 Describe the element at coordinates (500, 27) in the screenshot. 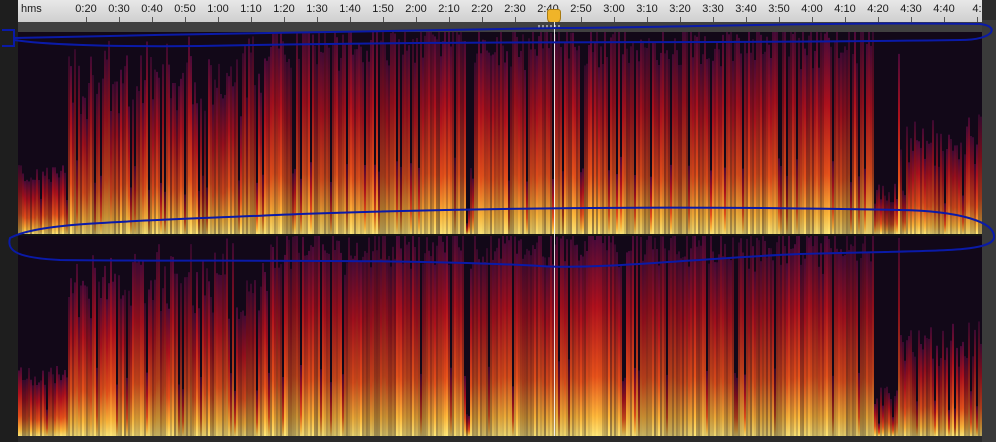

I see `channel-divider-top` at that location.